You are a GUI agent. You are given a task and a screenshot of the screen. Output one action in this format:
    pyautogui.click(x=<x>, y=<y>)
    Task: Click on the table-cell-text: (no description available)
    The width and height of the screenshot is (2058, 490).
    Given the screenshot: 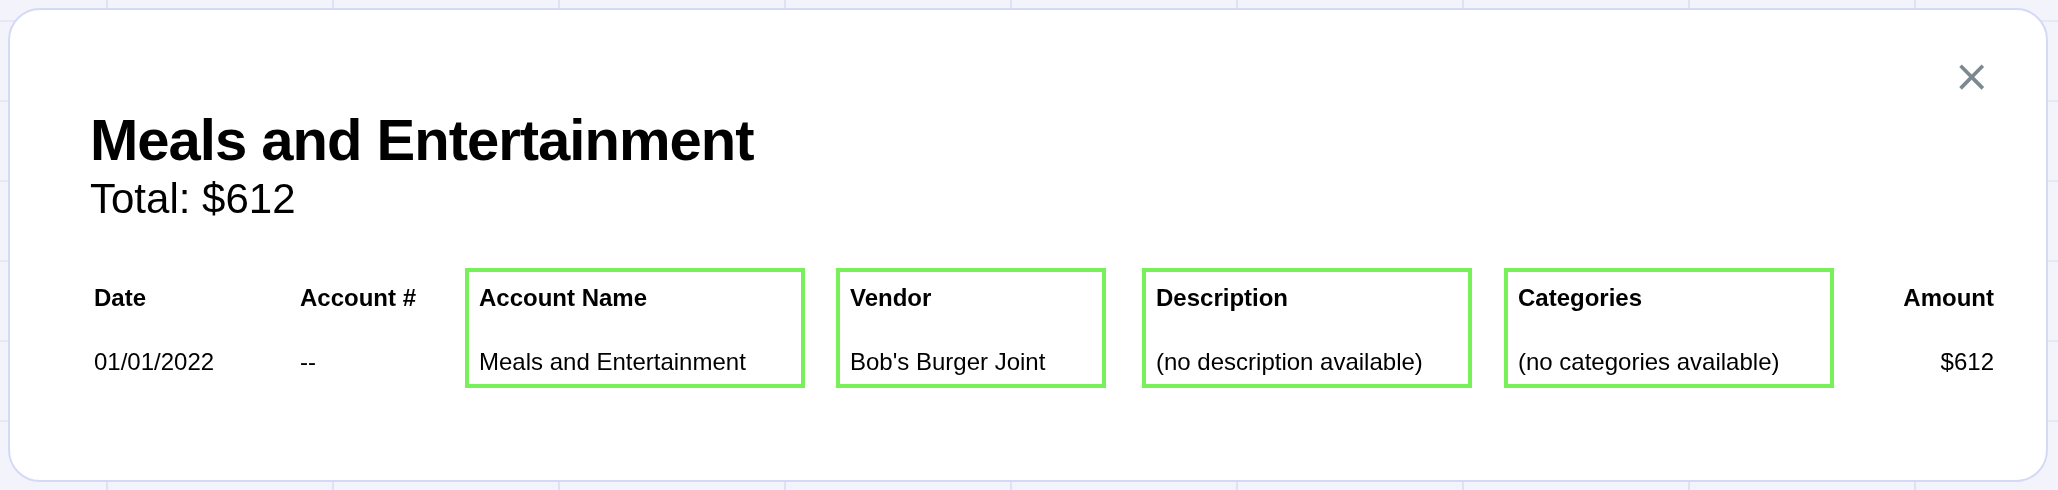 What is the action you would take?
    pyautogui.click(x=1289, y=362)
    